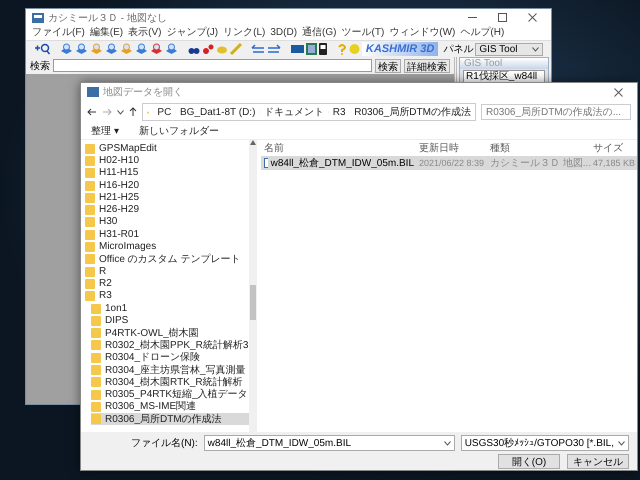  Describe the element at coordinates (58, 33) in the screenshot. I see `menu-item: ファイル(F)` at that location.